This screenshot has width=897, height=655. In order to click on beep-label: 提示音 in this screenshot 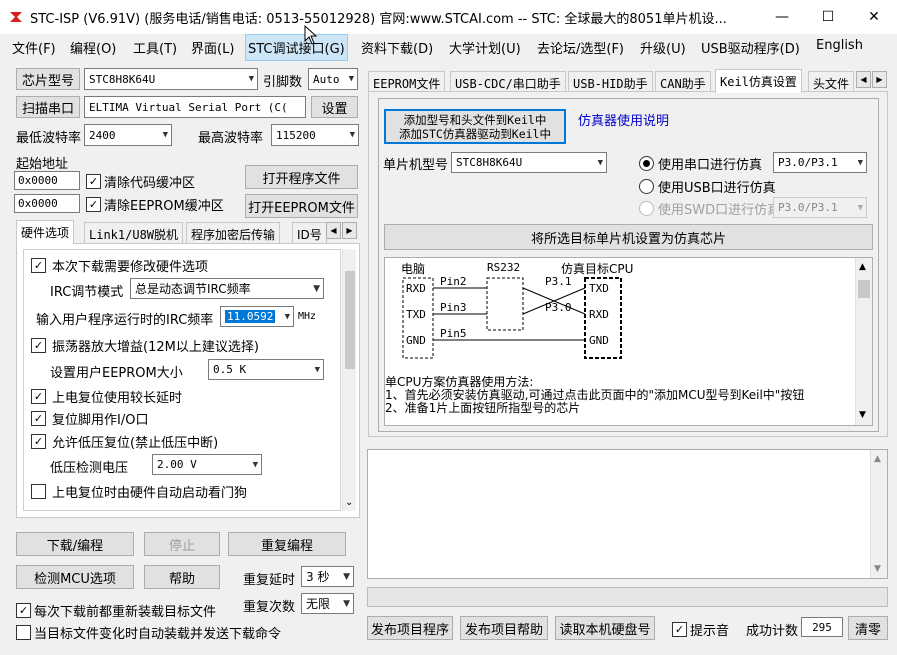, I will do `click(710, 631)`.